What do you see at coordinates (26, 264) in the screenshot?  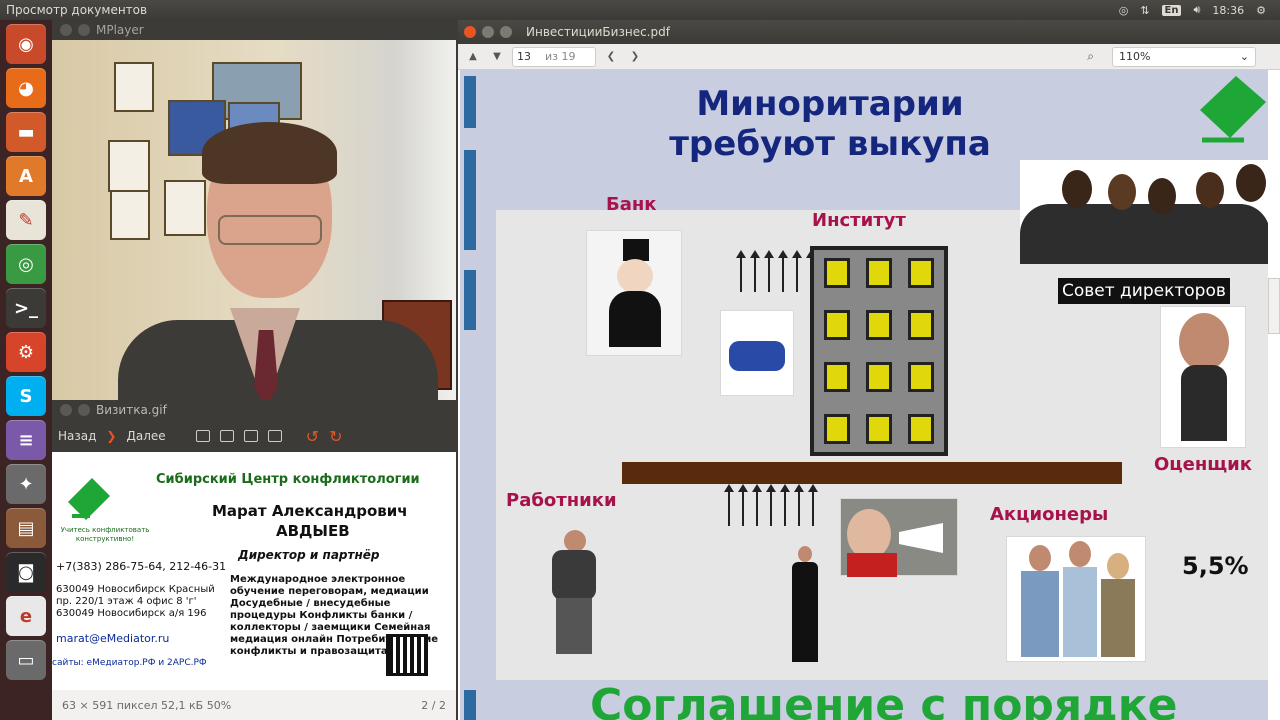 I see `chrome-icon: ◎` at bounding box center [26, 264].